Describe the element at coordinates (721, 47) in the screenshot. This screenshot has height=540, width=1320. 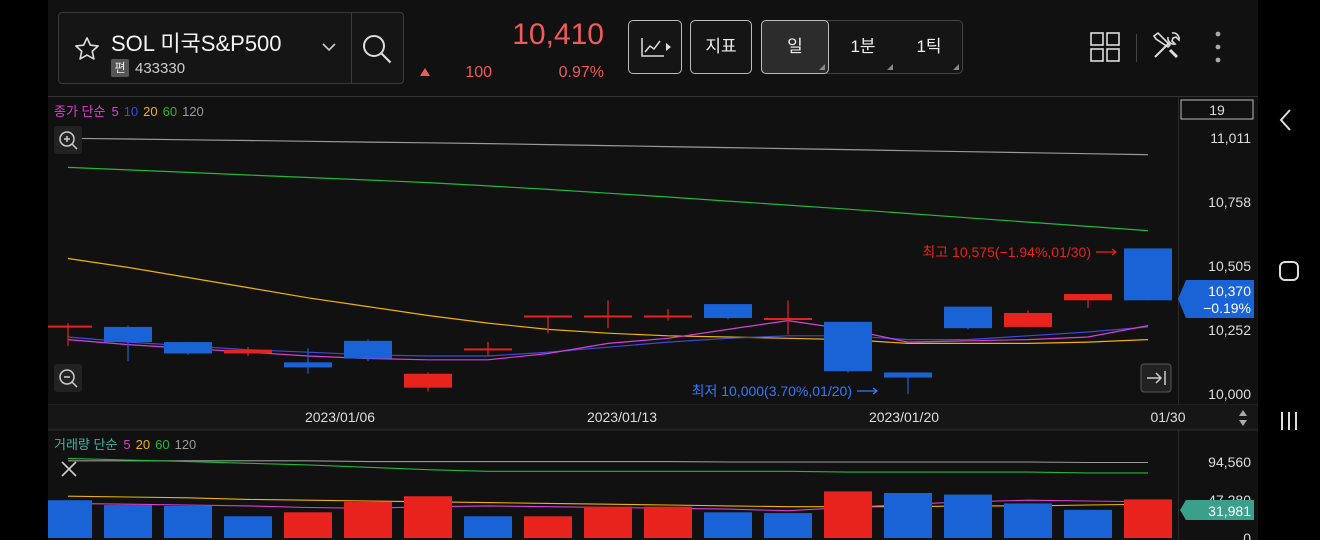
I see `indicator-button: 지표` at that location.